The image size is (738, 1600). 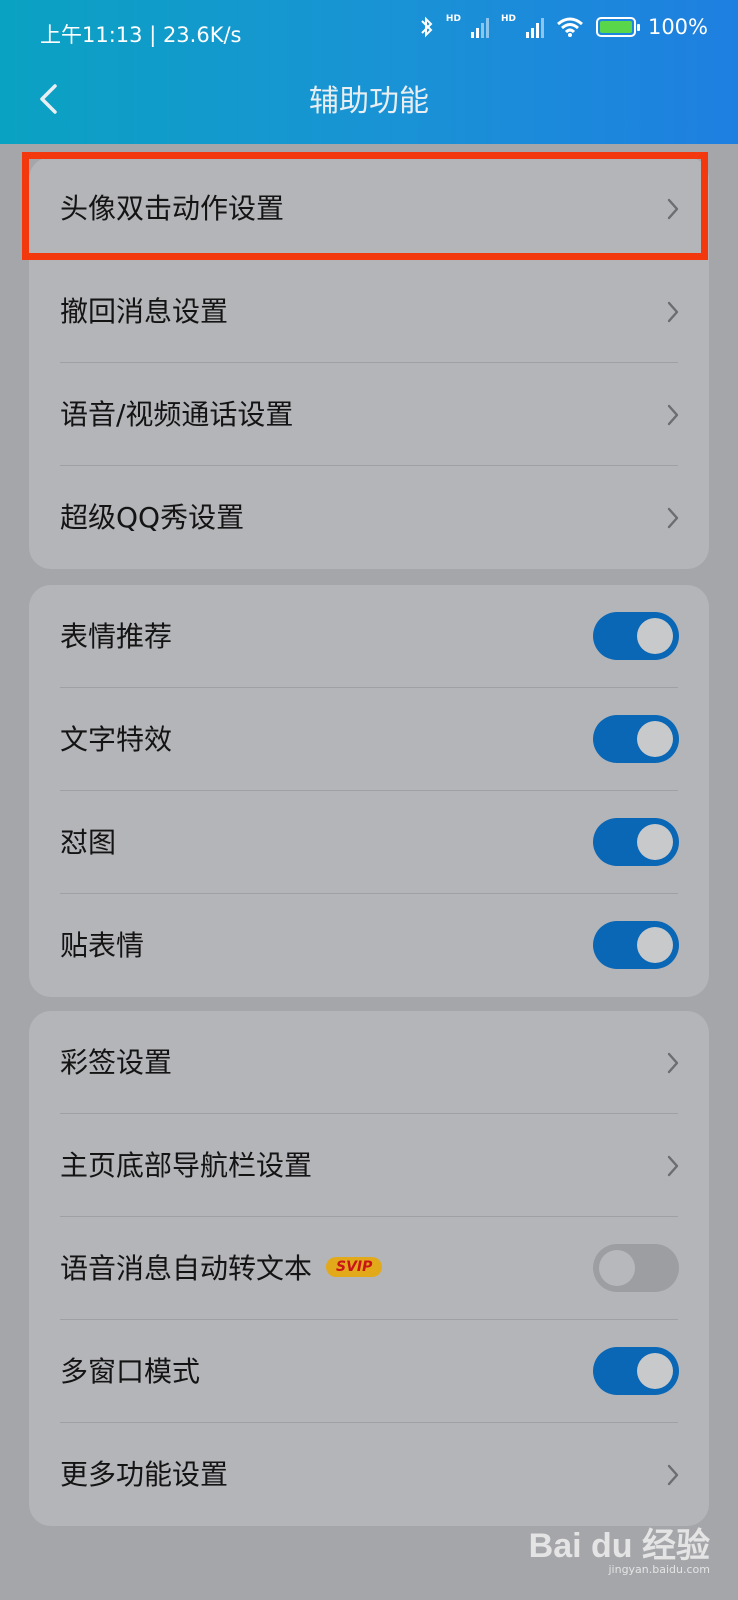 I want to click on settings-row-label: 语音消息自动转文本 SVIP, so click(x=221, y=1268).